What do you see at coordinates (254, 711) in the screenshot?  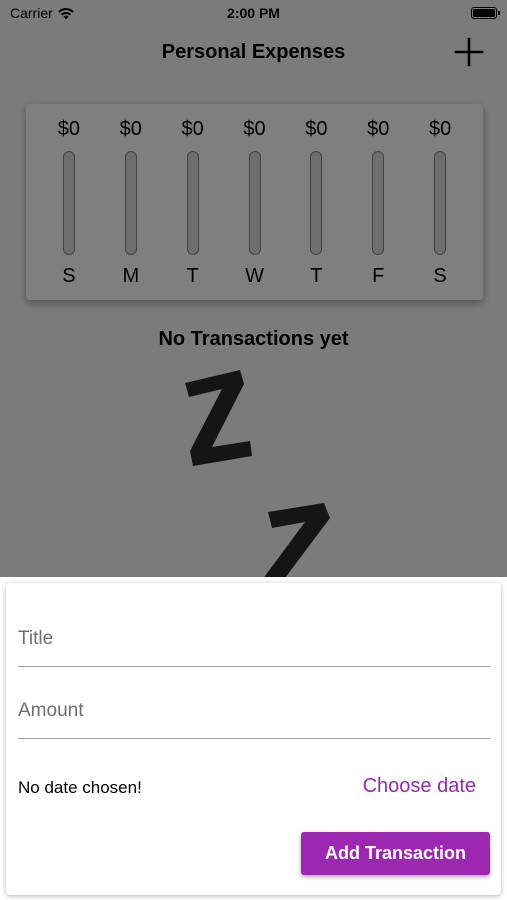 I see `amount-input` at bounding box center [254, 711].